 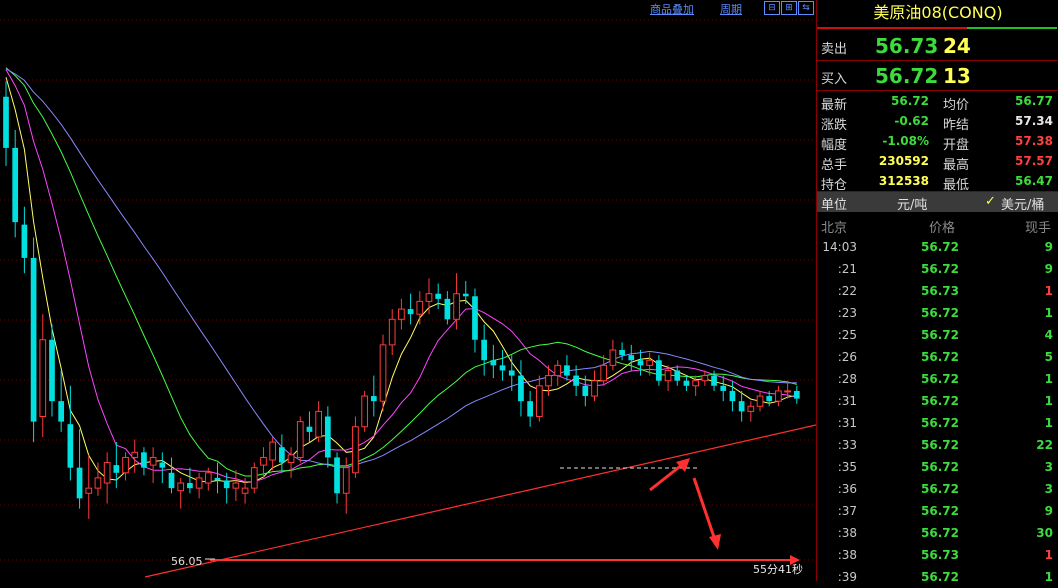 I want to click on stat-row: 涨跌 -0.62 昨结 57.34, so click(x=937, y=122).